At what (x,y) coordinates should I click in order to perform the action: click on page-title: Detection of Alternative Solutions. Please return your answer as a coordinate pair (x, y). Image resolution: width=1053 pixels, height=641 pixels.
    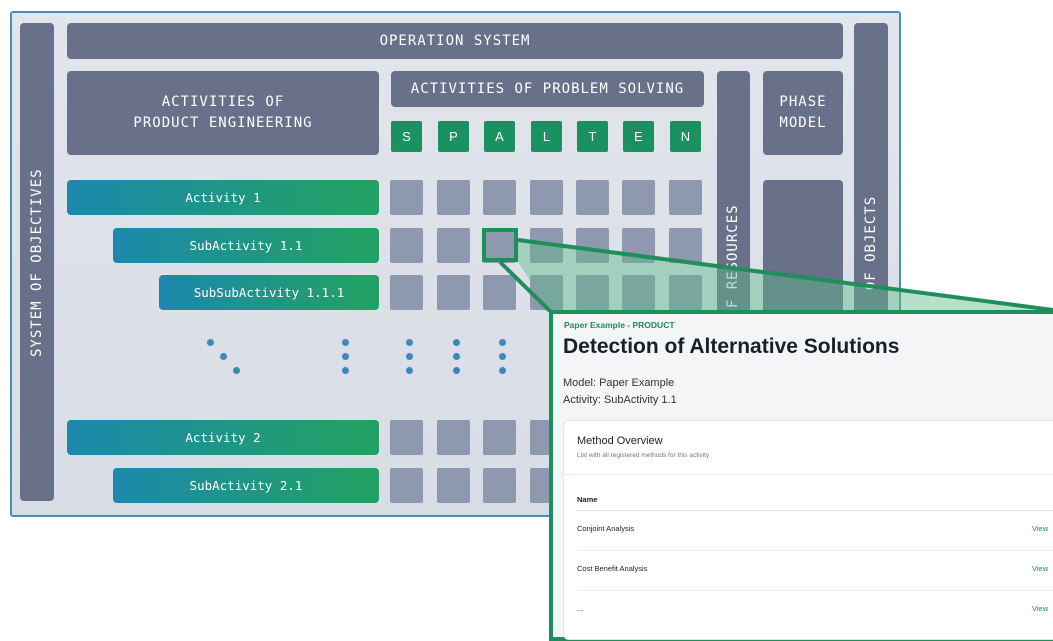
    Looking at the image, I should click on (731, 346).